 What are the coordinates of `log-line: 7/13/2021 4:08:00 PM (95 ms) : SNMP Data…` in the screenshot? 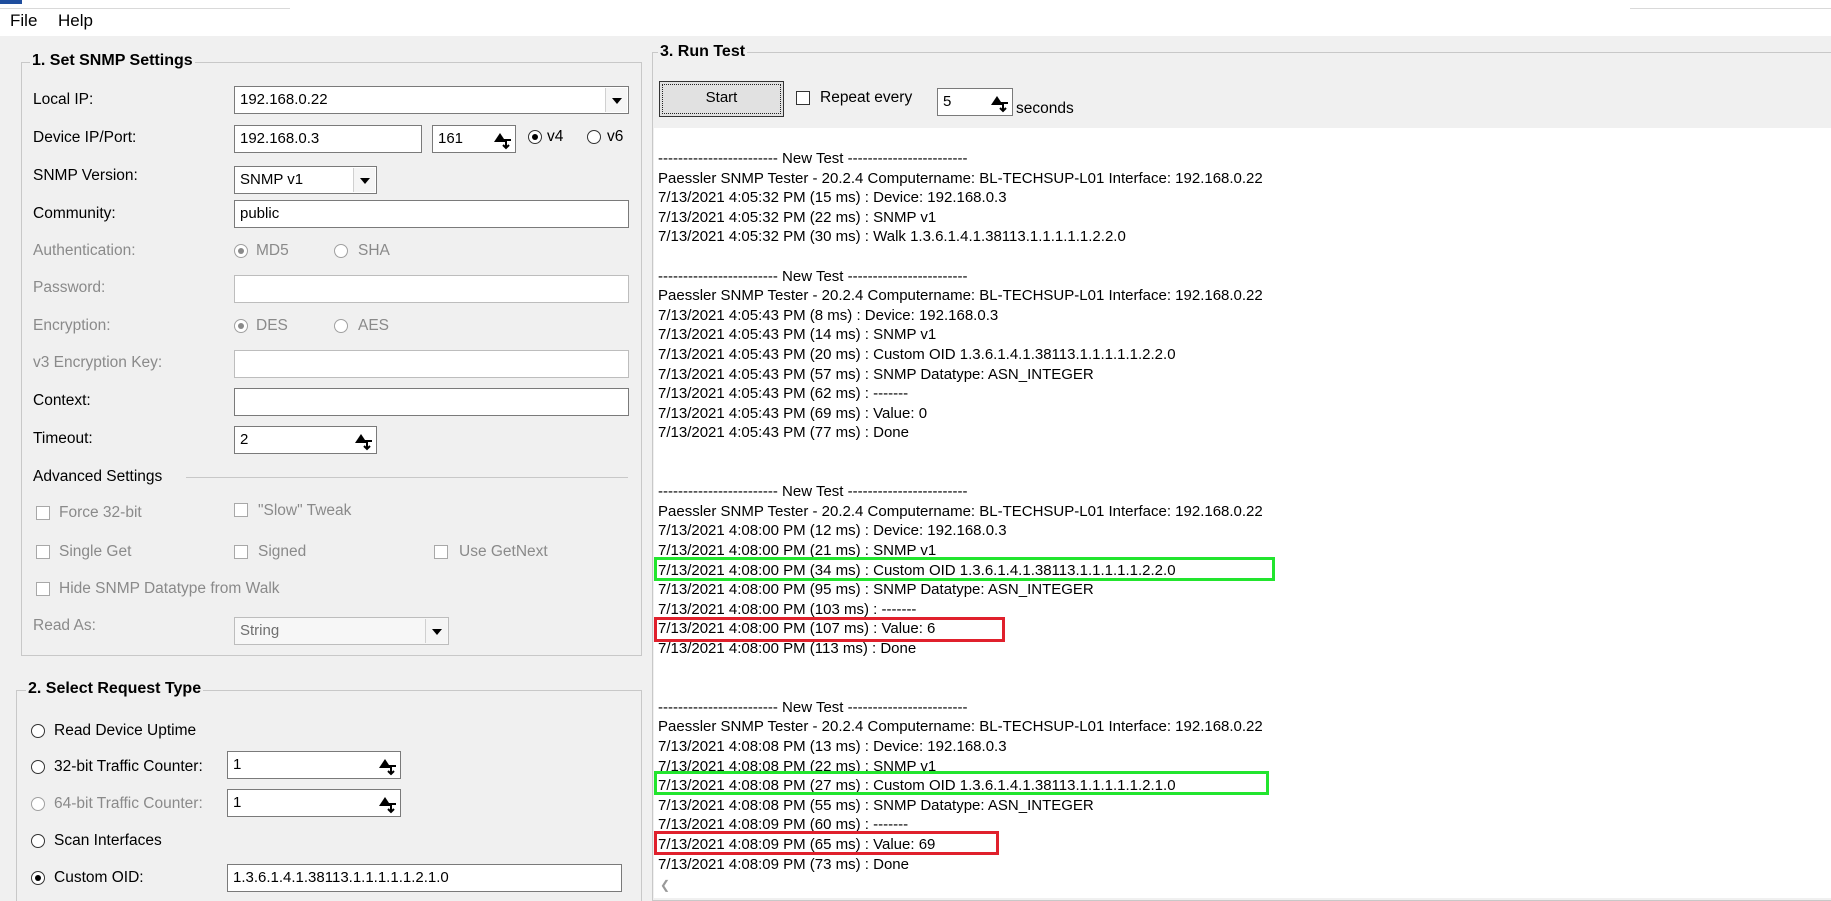 It's located at (876, 590).